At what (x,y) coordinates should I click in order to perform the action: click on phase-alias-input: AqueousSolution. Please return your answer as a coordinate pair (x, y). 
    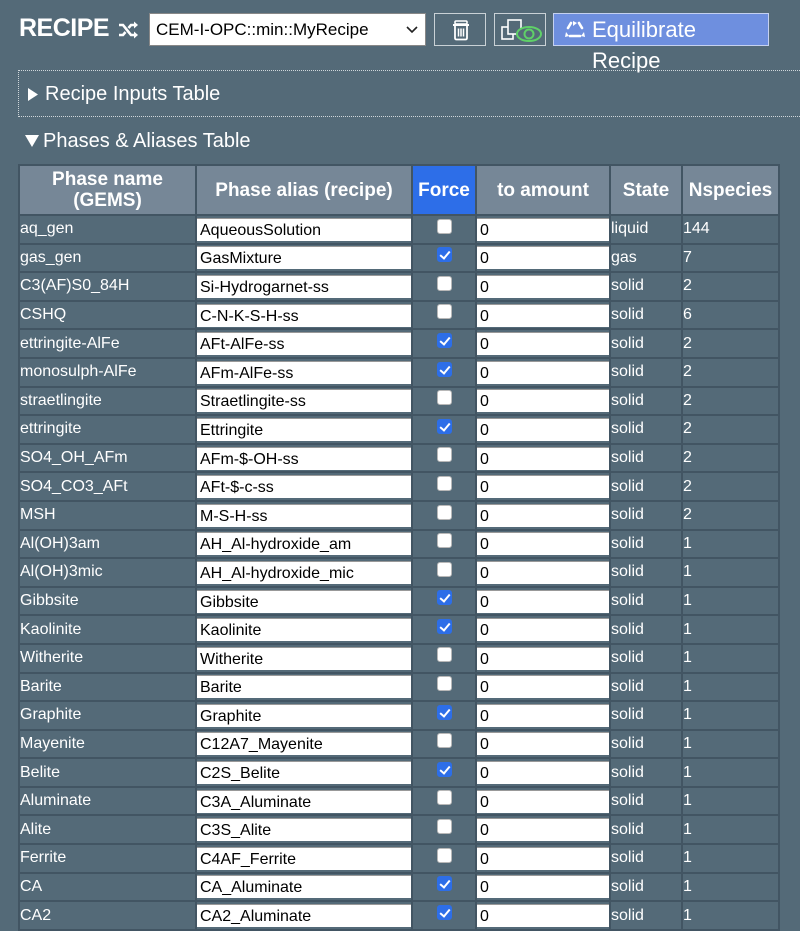
    Looking at the image, I should click on (304, 229).